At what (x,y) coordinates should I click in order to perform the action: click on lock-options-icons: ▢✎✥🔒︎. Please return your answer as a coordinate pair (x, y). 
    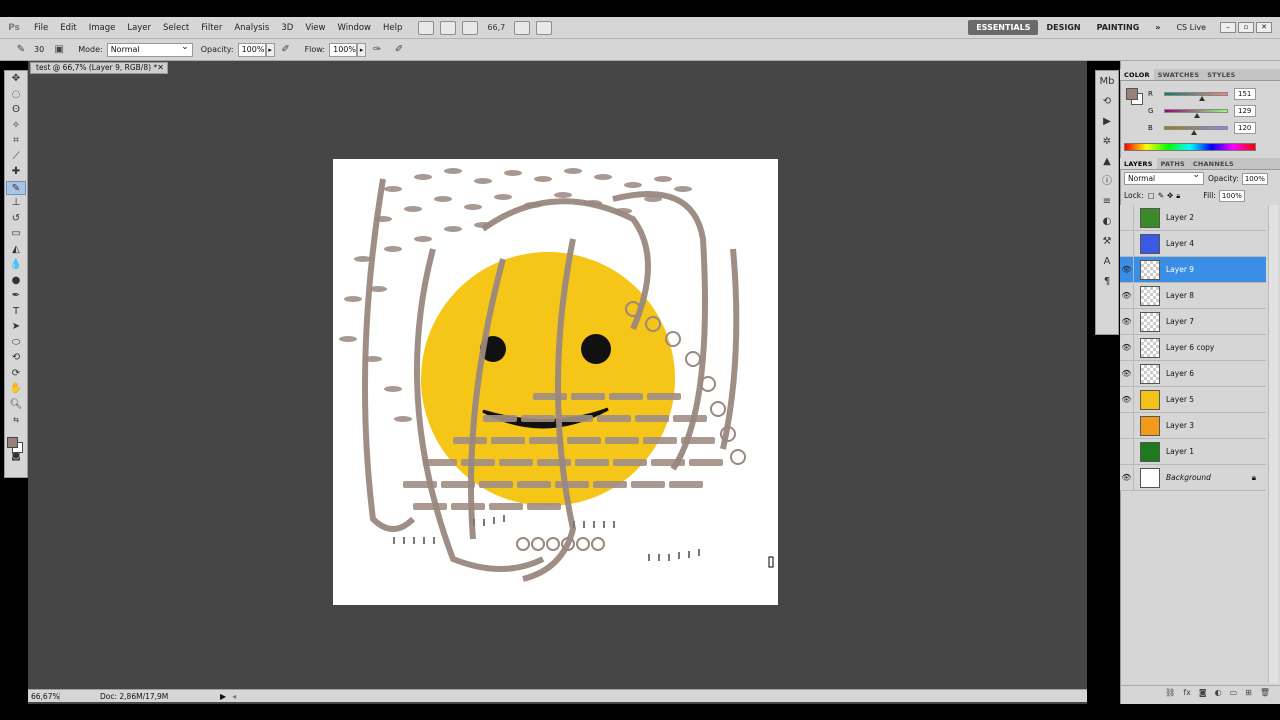
    Looking at the image, I should click on (1166, 196).